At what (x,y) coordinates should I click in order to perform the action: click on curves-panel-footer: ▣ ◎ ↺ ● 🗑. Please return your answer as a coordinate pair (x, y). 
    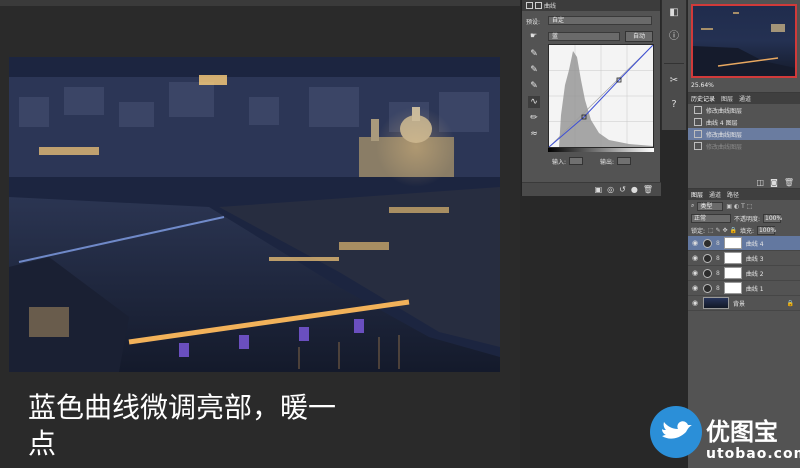
    Looking at the image, I should click on (591, 189).